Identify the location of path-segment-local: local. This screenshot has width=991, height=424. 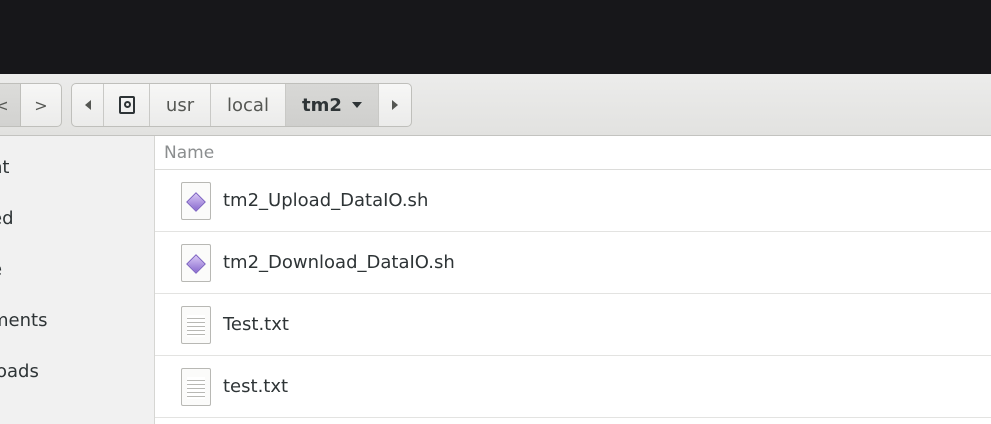
(248, 105).